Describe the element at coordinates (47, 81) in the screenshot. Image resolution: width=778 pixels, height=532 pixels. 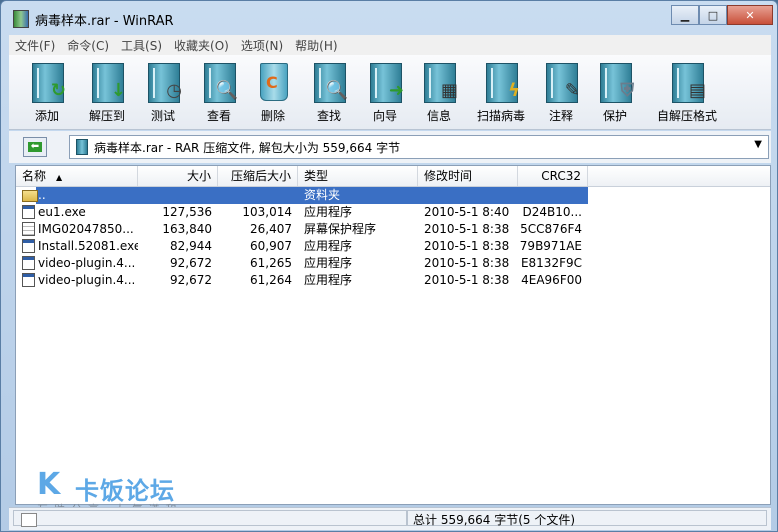
I see `add-archive-icon: ↻` at that location.